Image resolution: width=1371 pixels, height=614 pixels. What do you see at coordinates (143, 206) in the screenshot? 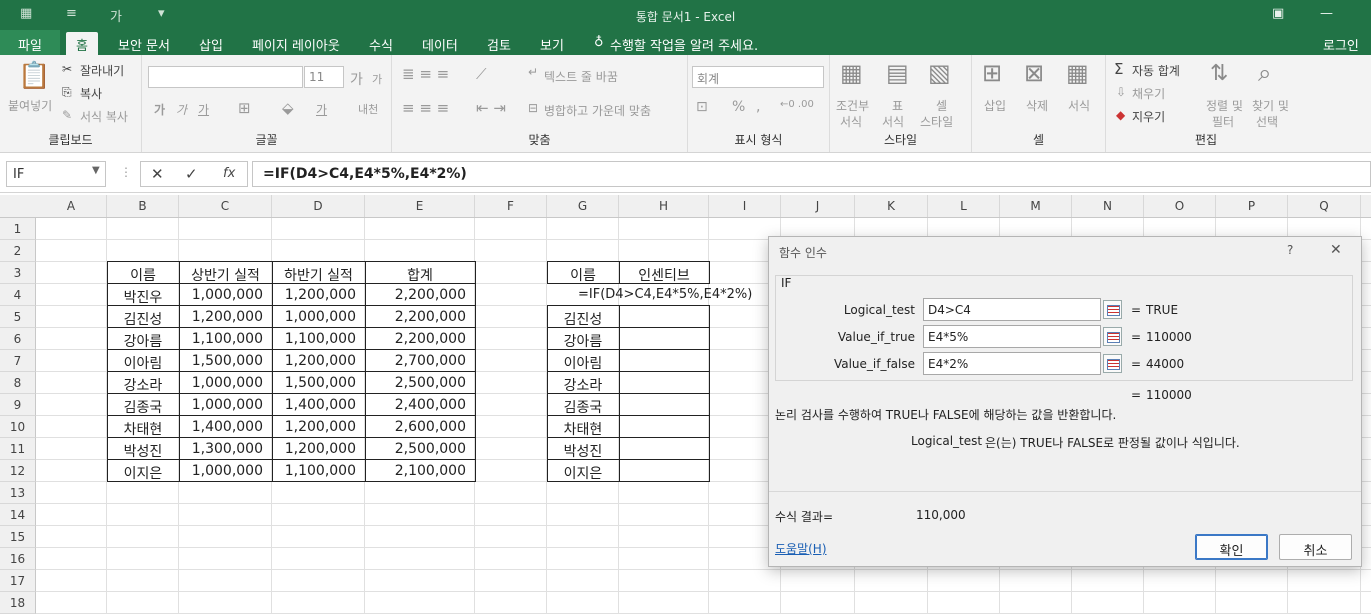
I see `column-header: B` at bounding box center [143, 206].